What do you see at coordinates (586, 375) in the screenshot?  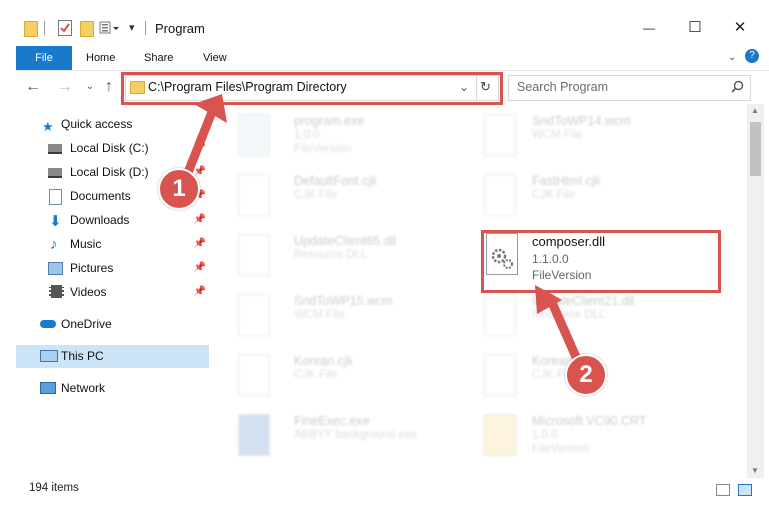 I see `callout-2: 2` at bounding box center [586, 375].